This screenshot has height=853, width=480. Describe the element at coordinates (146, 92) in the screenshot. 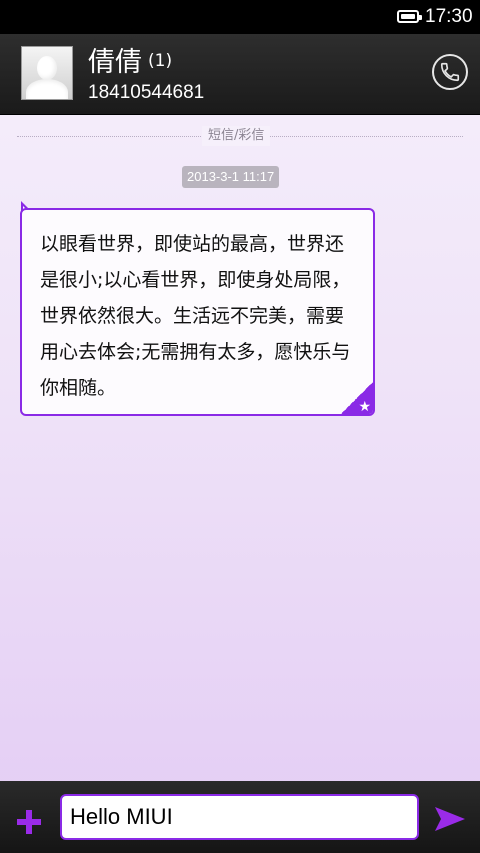

I see `contact-phone-number: 18410544681` at that location.